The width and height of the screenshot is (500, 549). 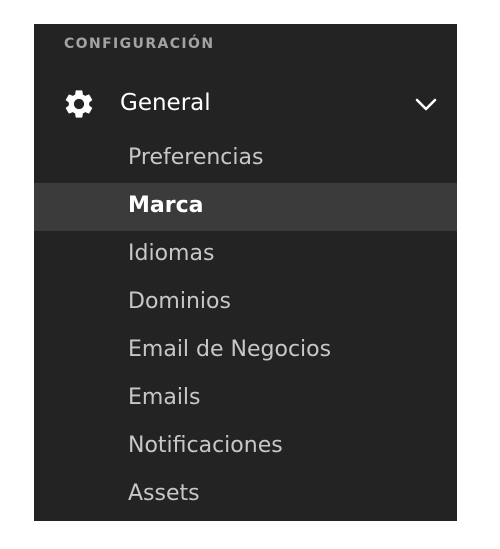 What do you see at coordinates (179, 301) in the screenshot?
I see `sidebar-item-label: Dominios` at bounding box center [179, 301].